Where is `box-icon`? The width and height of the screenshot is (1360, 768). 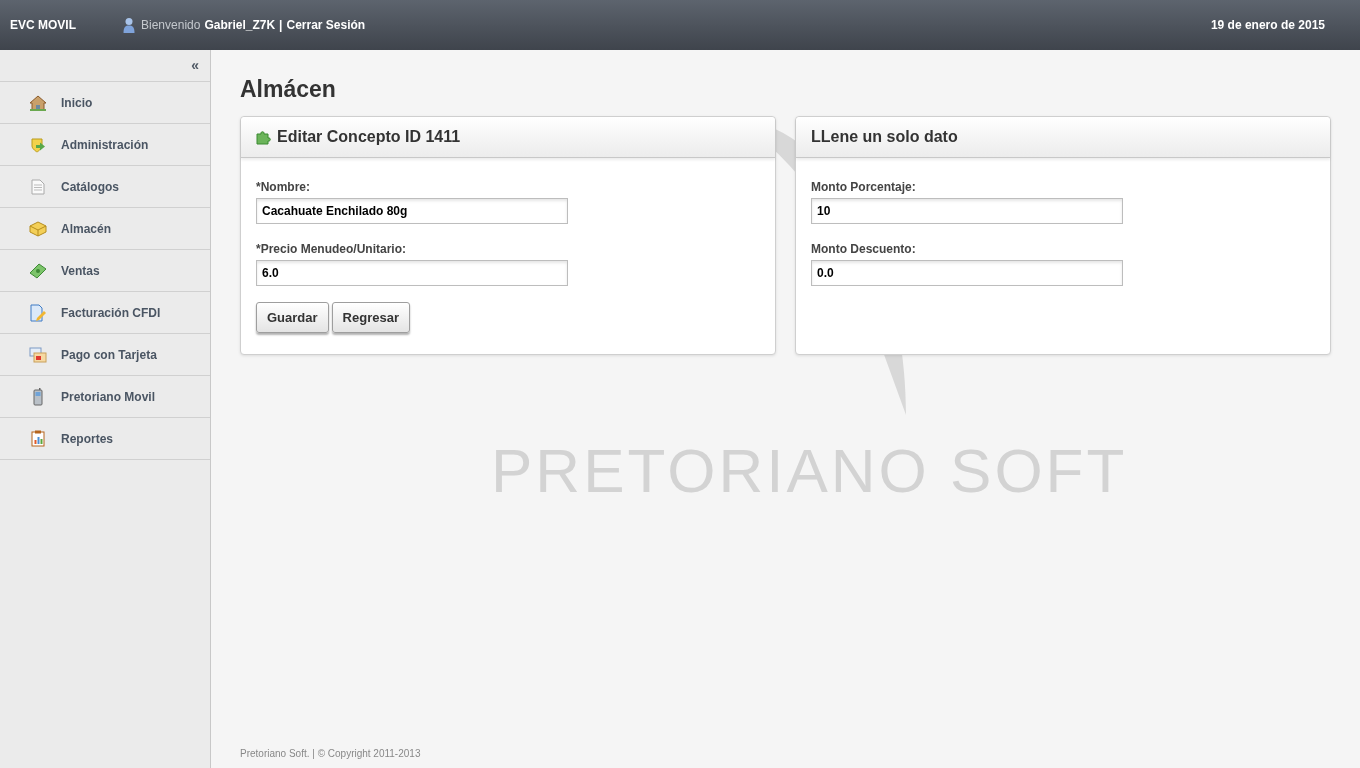 box-icon is located at coordinates (38, 228).